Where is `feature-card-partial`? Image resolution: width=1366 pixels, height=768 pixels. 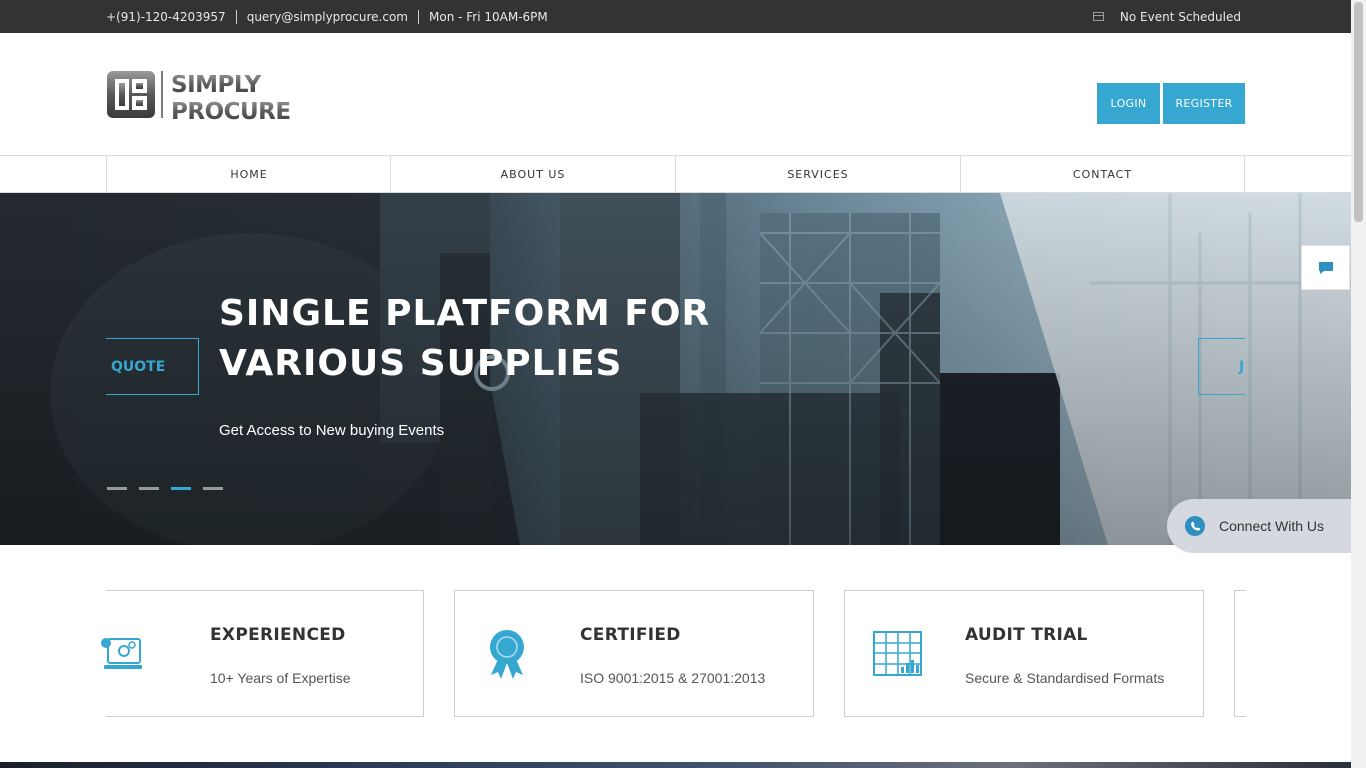
feature-card-partial is located at coordinates (1240, 653).